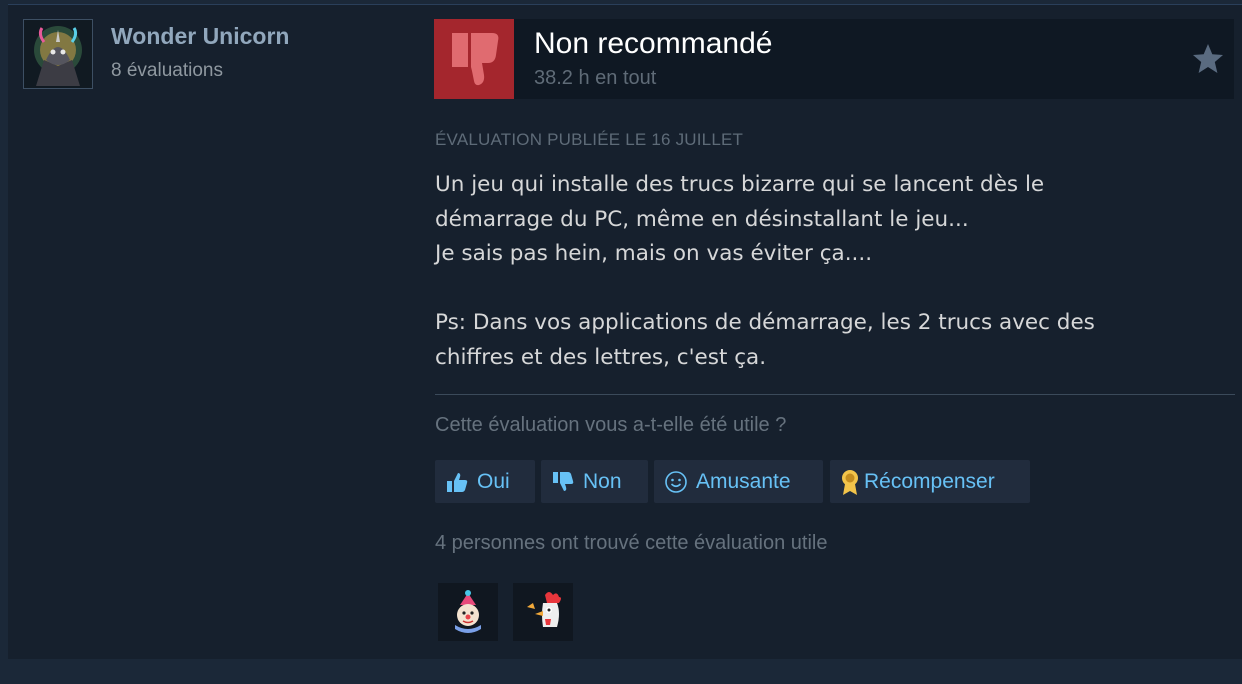 Image resolution: width=1242 pixels, height=684 pixels. Describe the element at coordinates (676, 482) in the screenshot. I see `smiley-icon` at that location.